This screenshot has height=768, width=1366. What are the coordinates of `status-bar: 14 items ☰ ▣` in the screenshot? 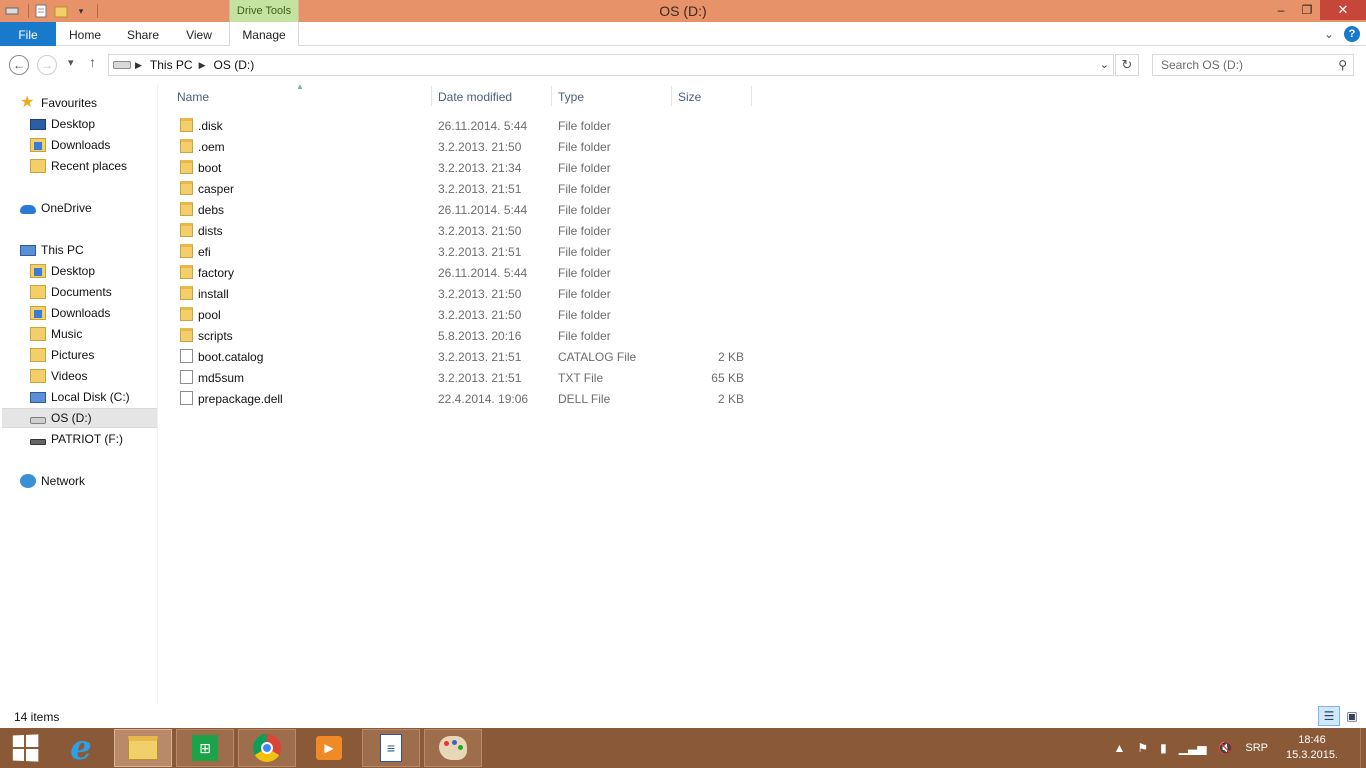 It's located at (683, 717).